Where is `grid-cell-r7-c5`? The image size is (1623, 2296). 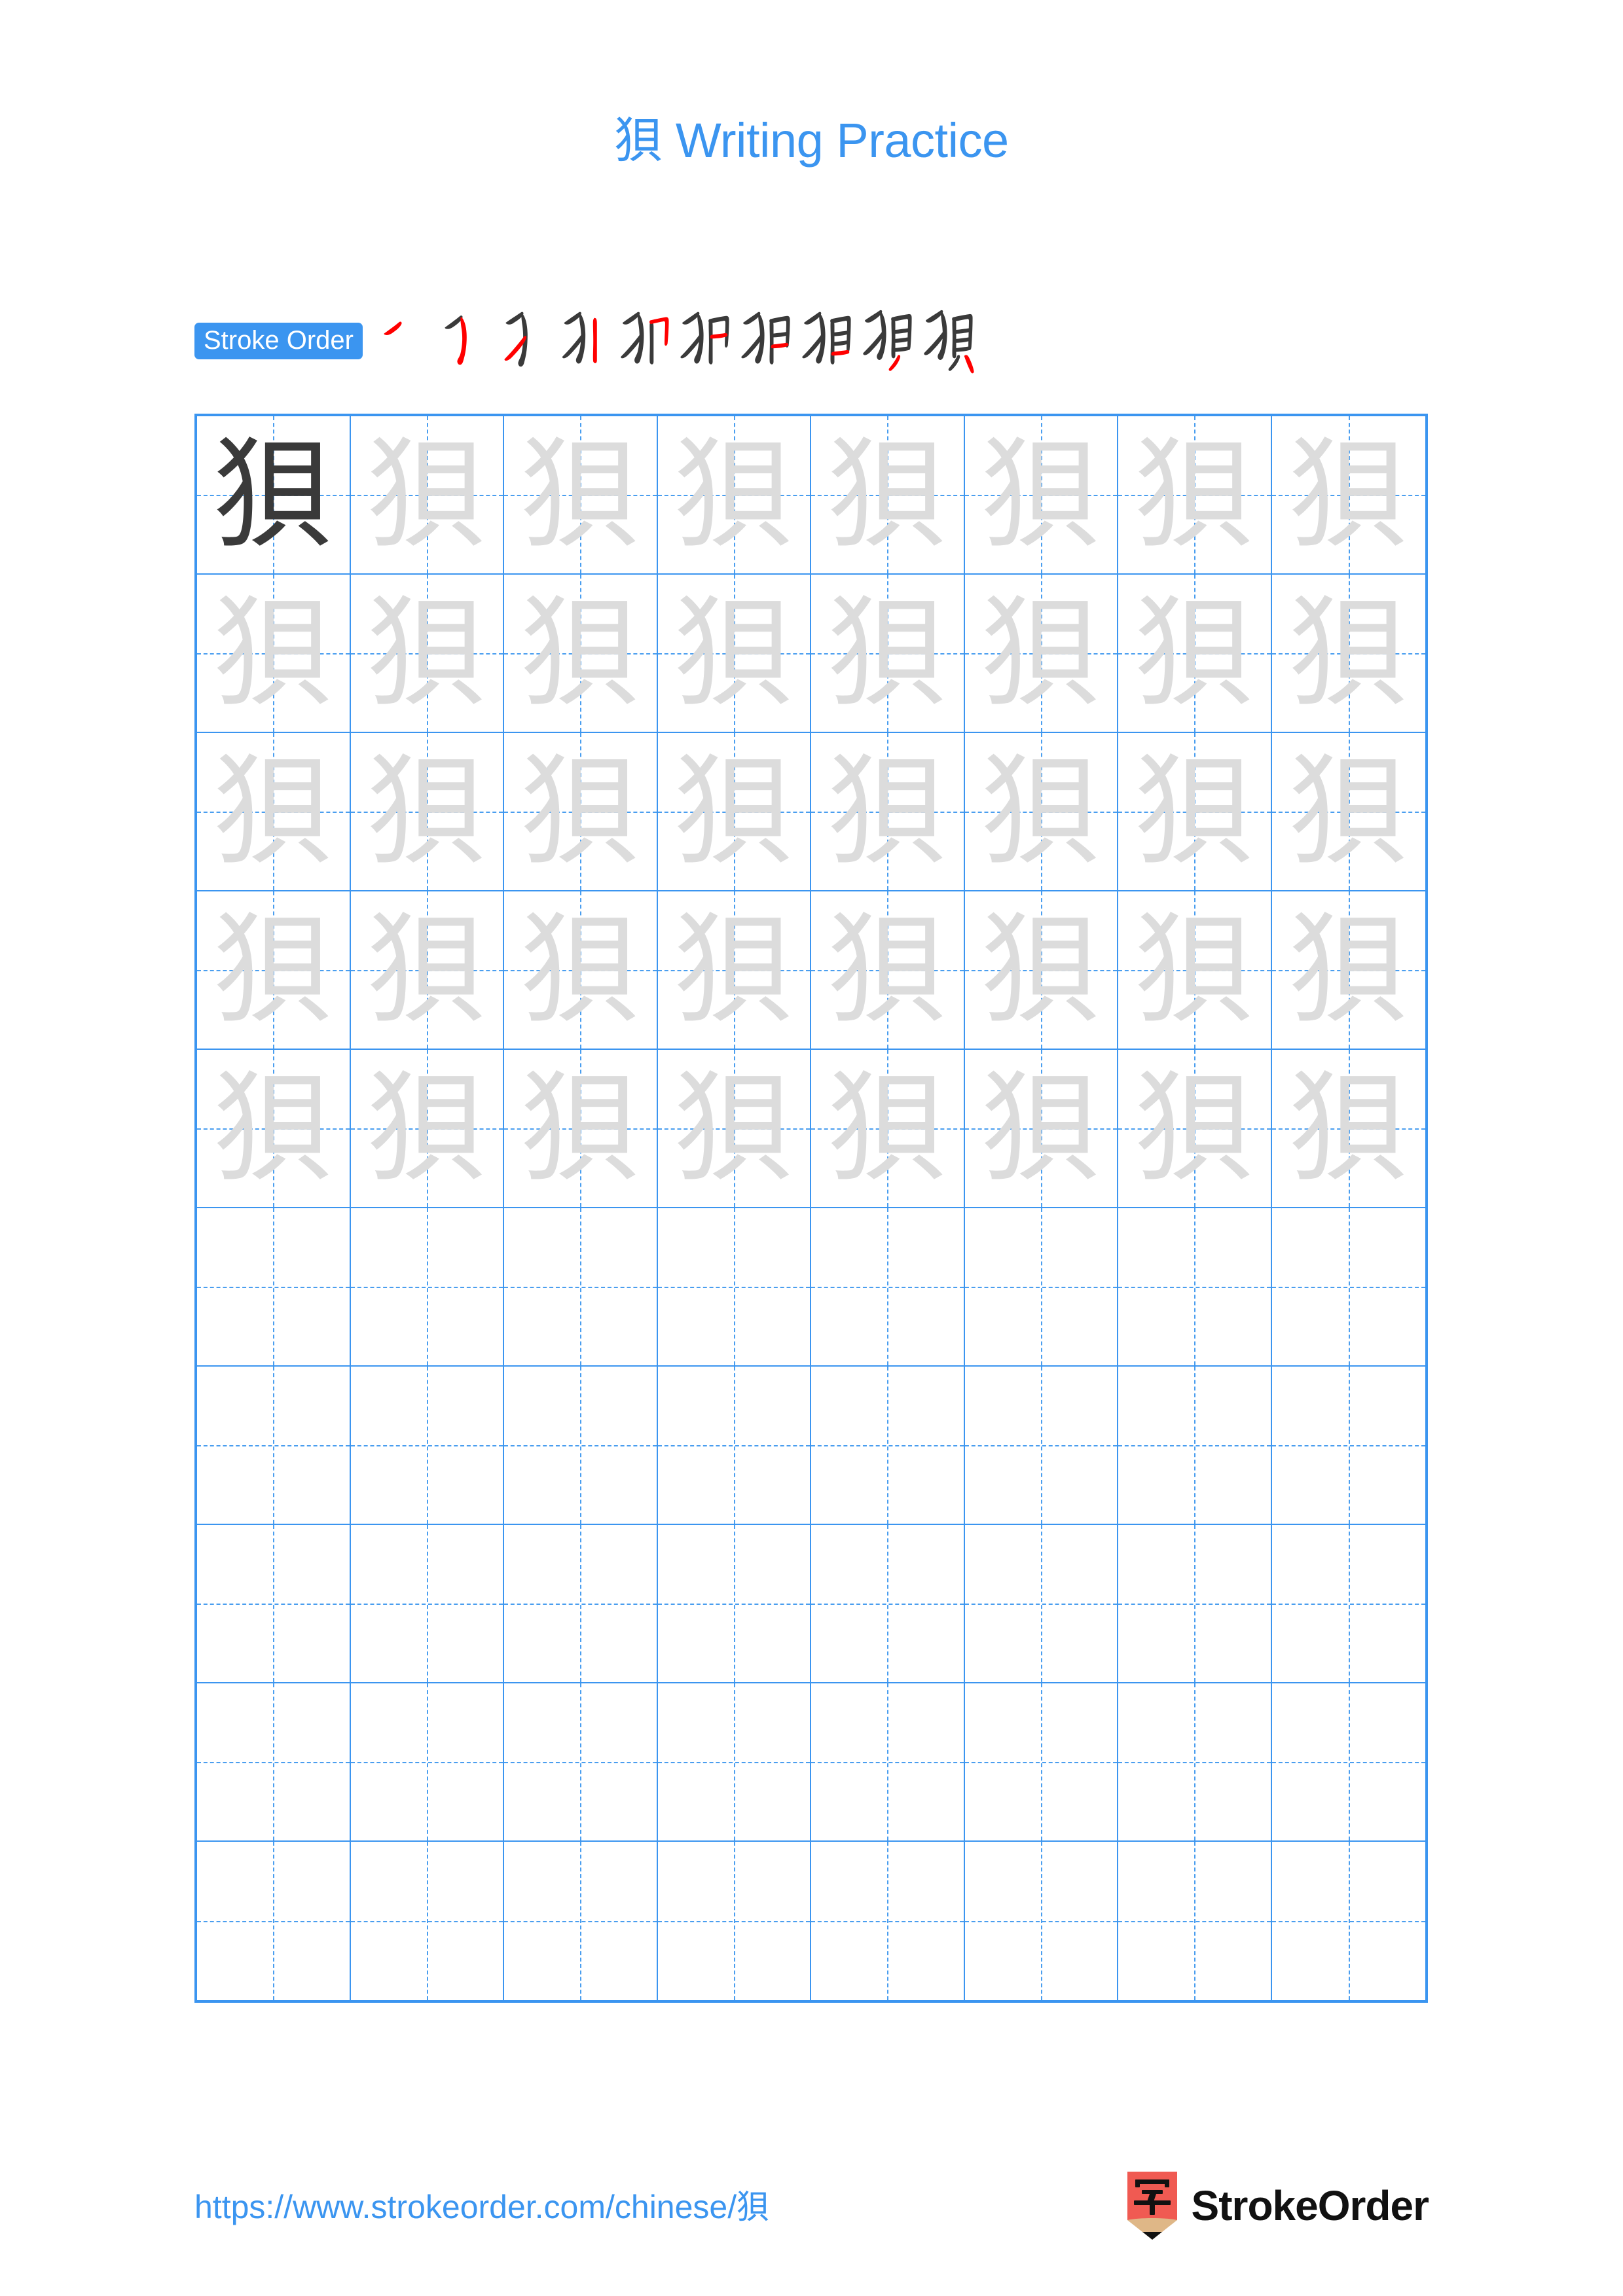 grid-cell-r7-c5 is located at coordinates (888, 1446).